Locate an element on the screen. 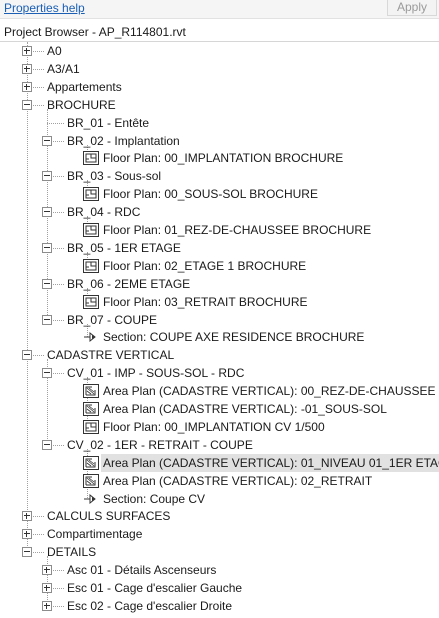  tree-item-label: A0 is located at coordinates (54, 51).